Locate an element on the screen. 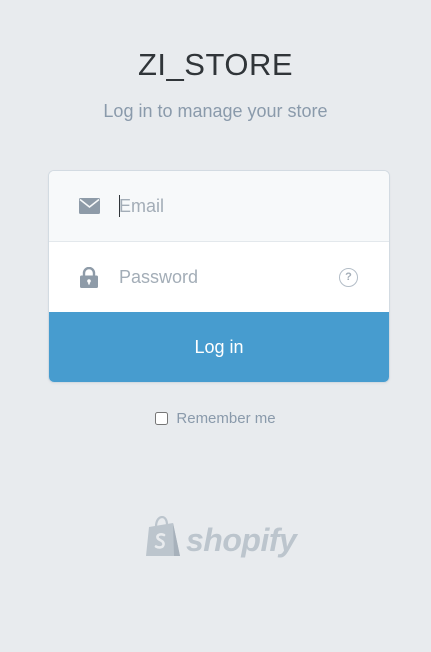 This screenshot has width=431, height=652. store-title: ZI_STORE is located at coordinates (215, 64).